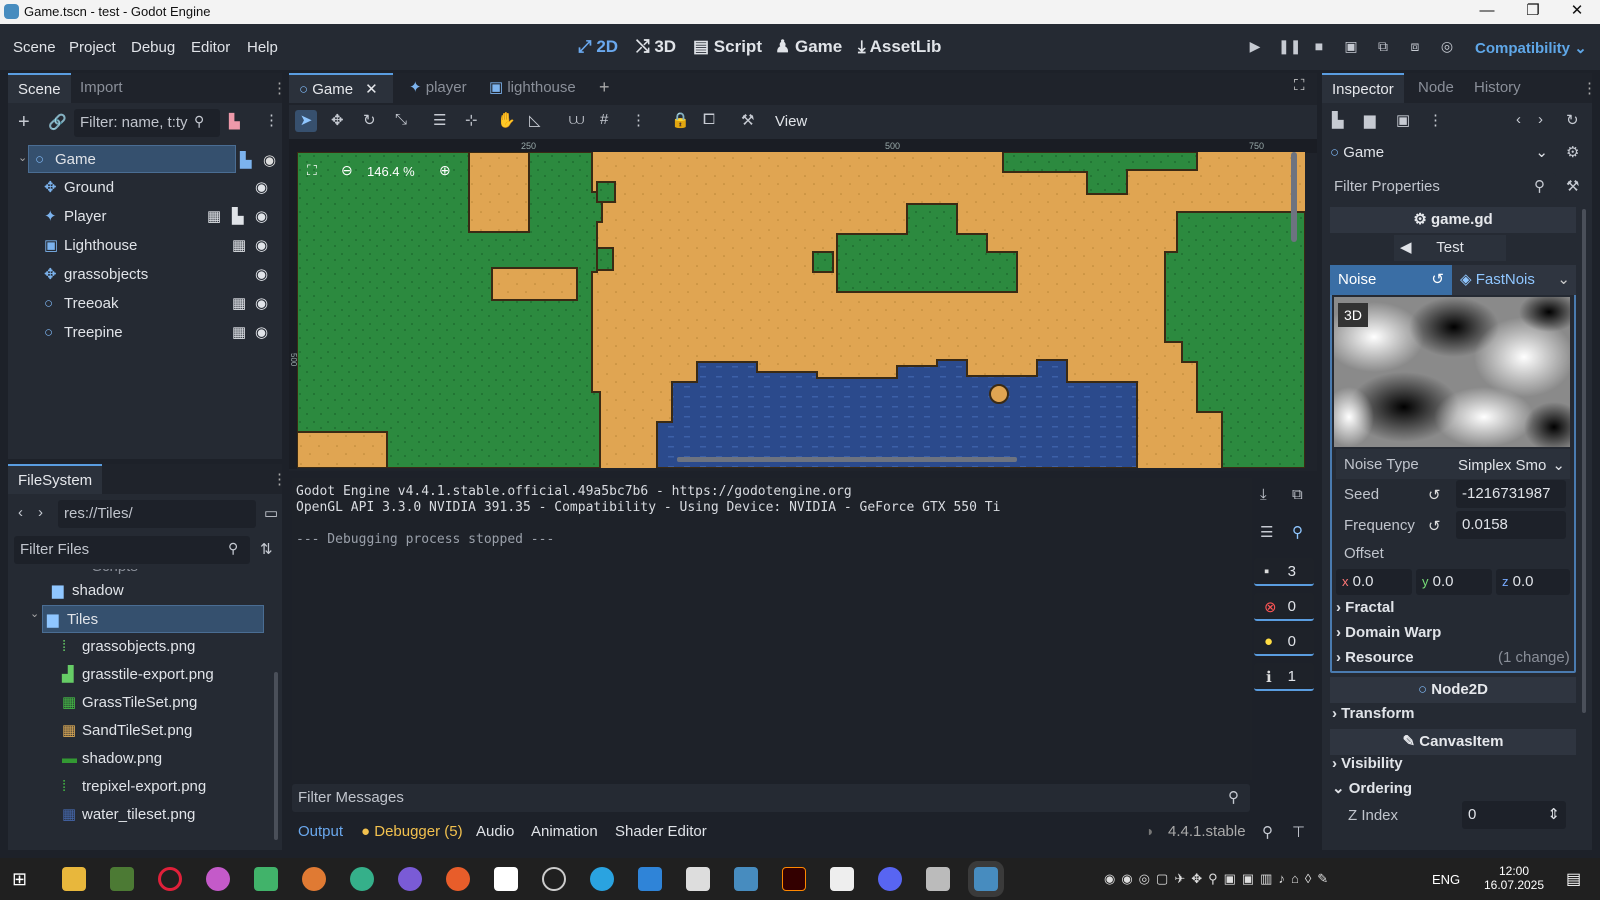 The height and width of the screenshot is (900, 1600). Describe the element at coordinates (391, 171) in the screenshot. I see `zoom-level: 146.4 %` at that location.